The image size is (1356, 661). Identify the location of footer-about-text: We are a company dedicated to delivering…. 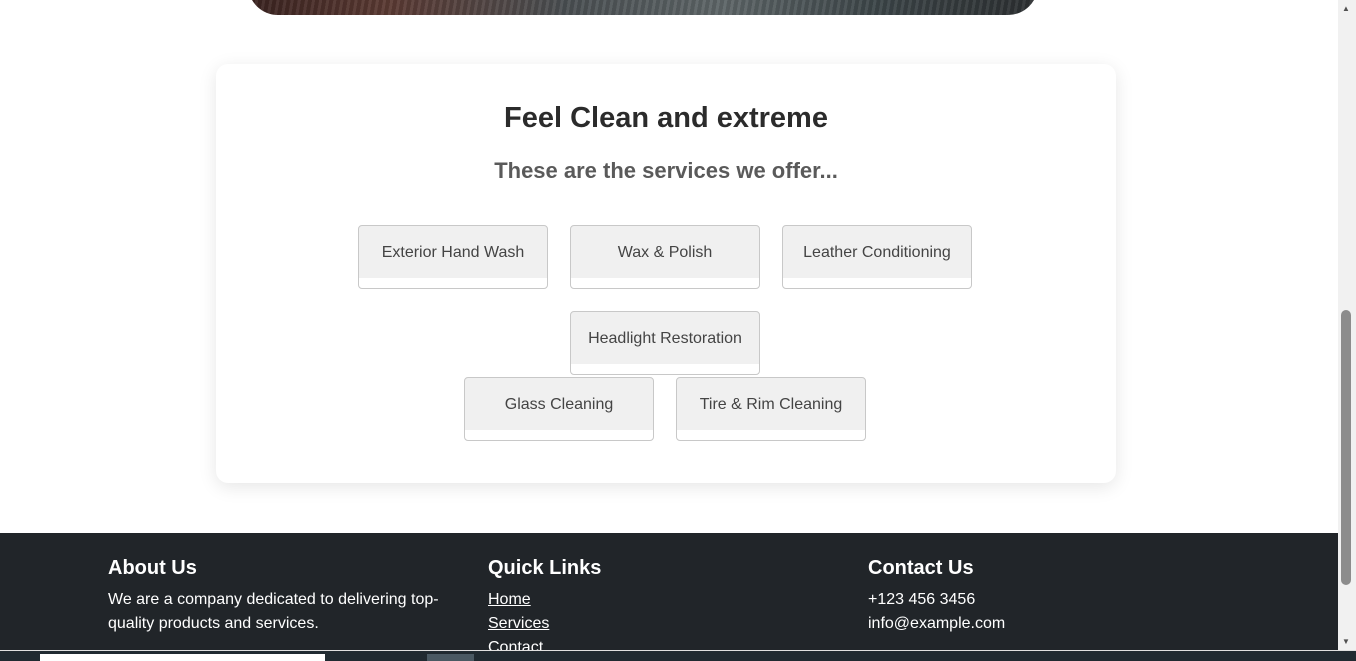
(273, 611).